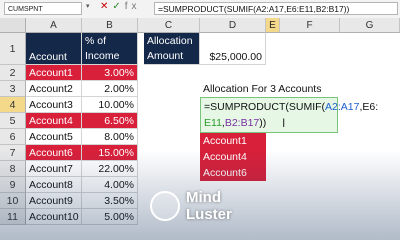 This screenshot has width=400, height=240. I want to click on row-header-10: 10, so click(13, 201).